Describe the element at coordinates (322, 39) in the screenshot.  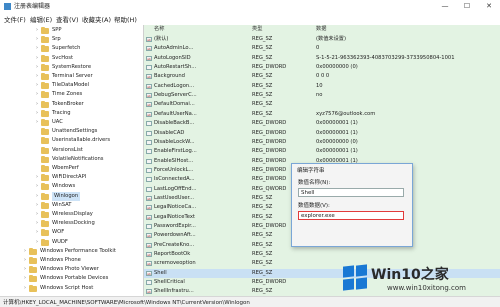
I see `value-row: ab (默认) REG_SZ (数值未设置)` at that location.